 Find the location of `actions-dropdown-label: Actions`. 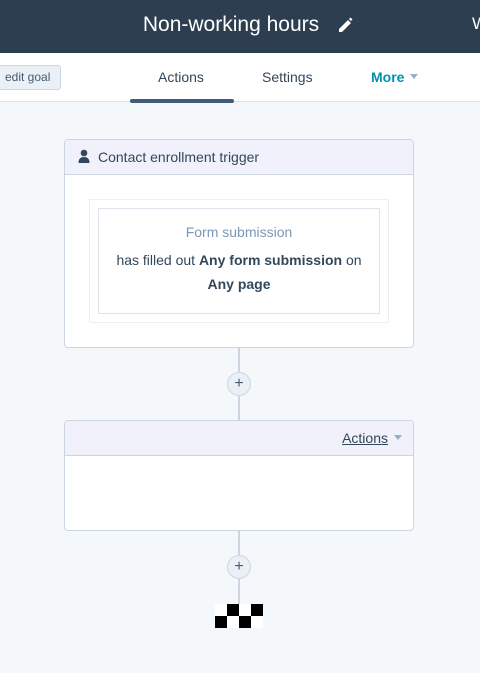

actions-dropdown-label: Actions is located at coordinates (365, 438).